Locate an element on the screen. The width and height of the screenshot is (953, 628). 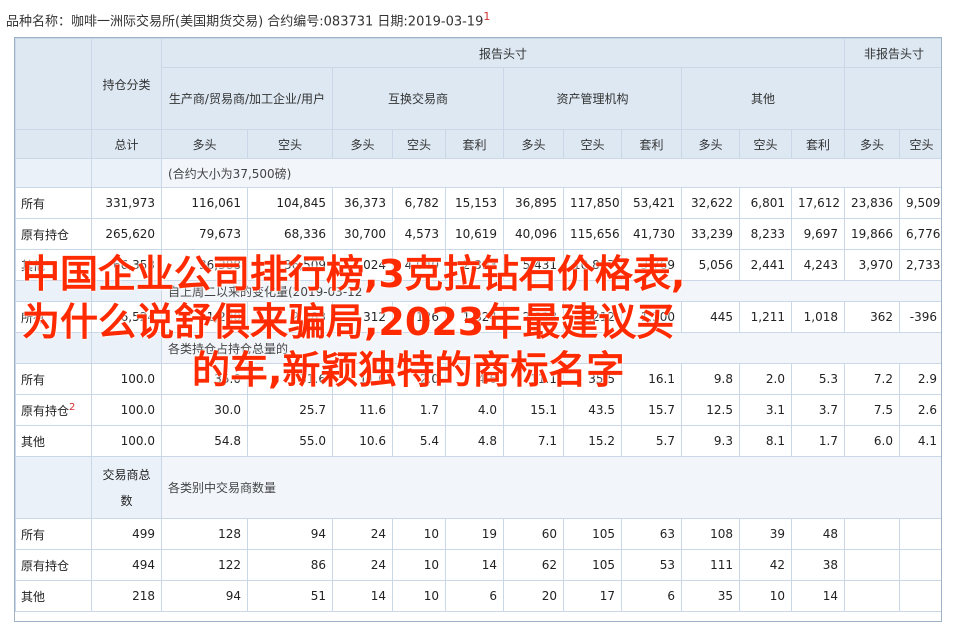
header-producers: 生产商/贸易商/加工企业/用户 is located at coordinates (247, 98).